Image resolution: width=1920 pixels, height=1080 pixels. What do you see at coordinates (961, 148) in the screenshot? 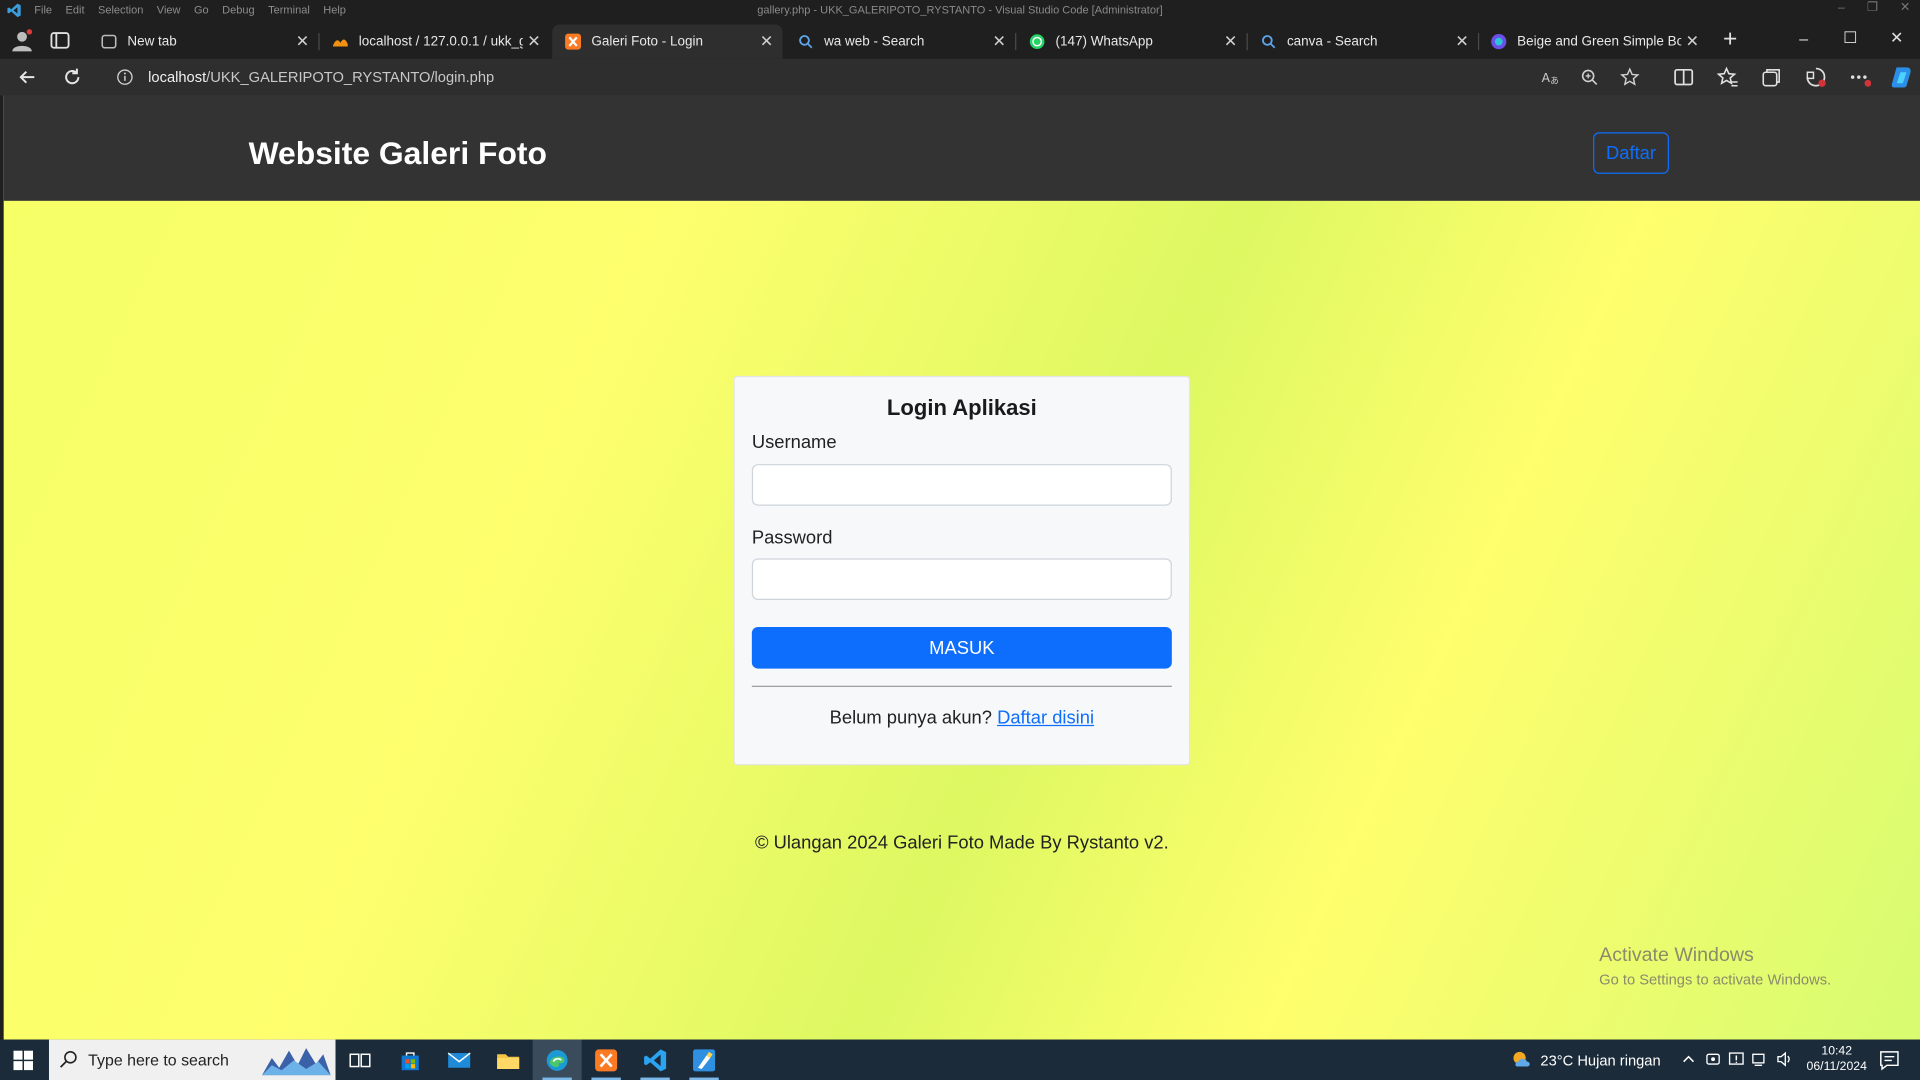
I see `site-navbar: Website Galeri Foto Daftar` at bounding box center [961, 148].